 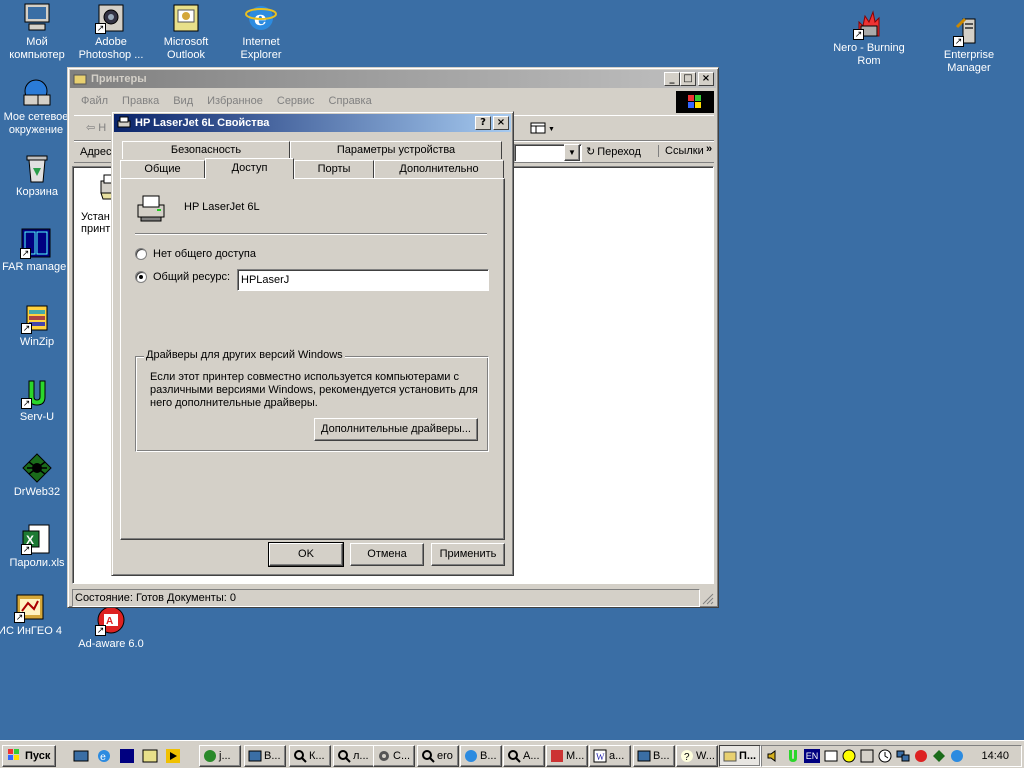 What do you see at coordinates (468, 554) in the screenshot?
I see `apply-button: Применить` at bounding box center [468, 554].